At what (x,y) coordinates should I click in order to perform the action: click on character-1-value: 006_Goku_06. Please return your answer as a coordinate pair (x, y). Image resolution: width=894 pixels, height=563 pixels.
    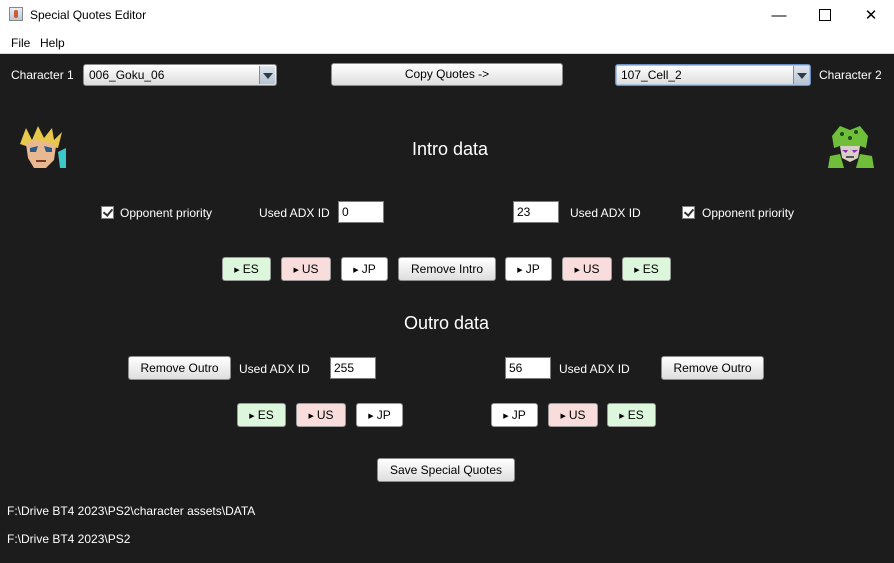
    Looking at the image, I should click on (127, 75).